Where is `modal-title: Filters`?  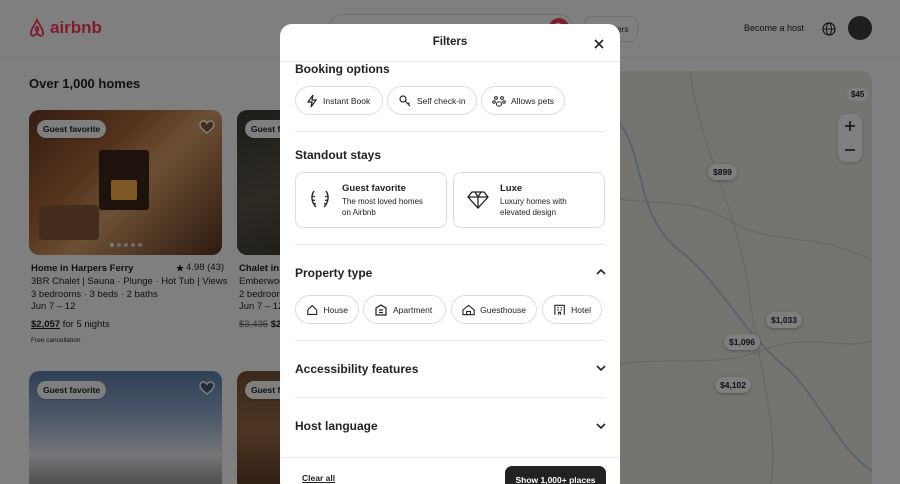
modal-title: Filters is located at coordinates (450, 42).